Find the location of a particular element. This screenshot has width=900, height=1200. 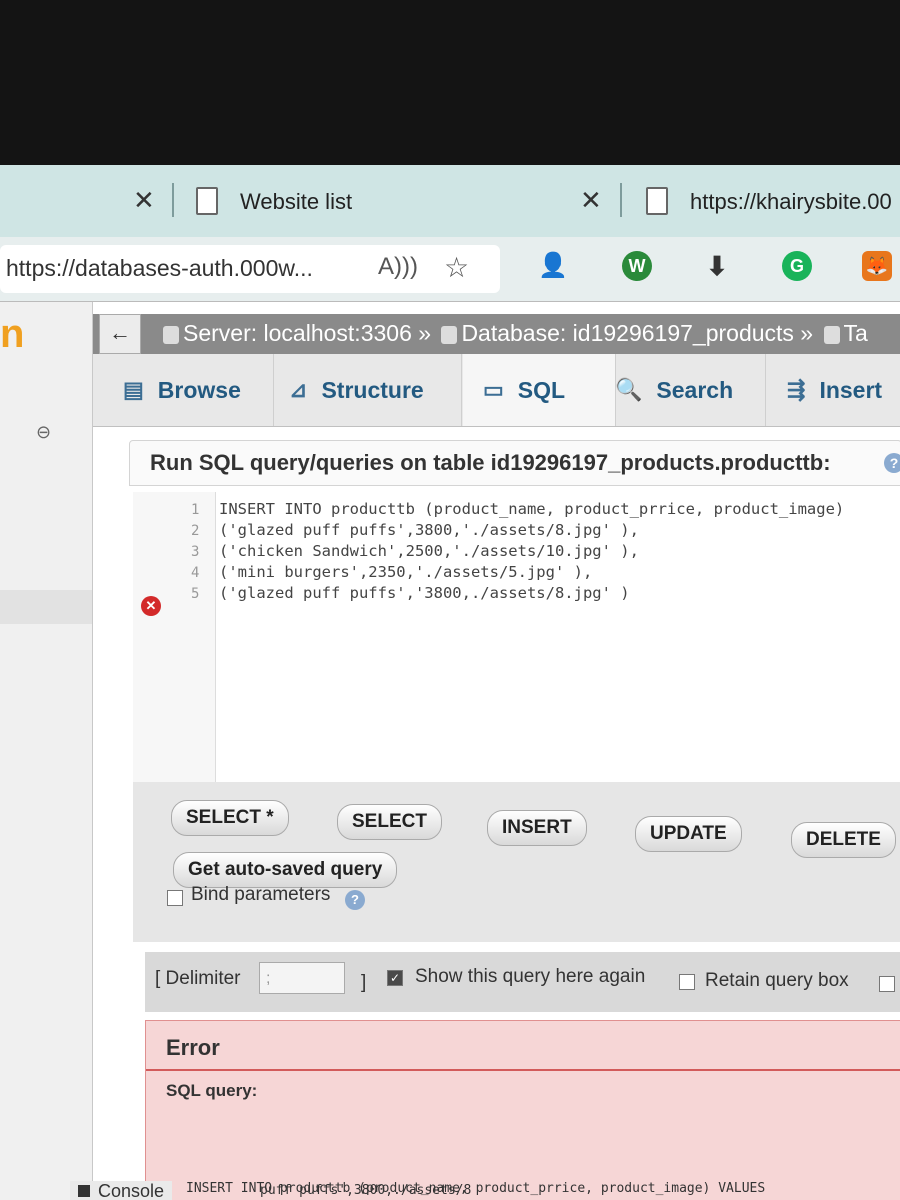

database-icon is located at coordinates (449, 334).